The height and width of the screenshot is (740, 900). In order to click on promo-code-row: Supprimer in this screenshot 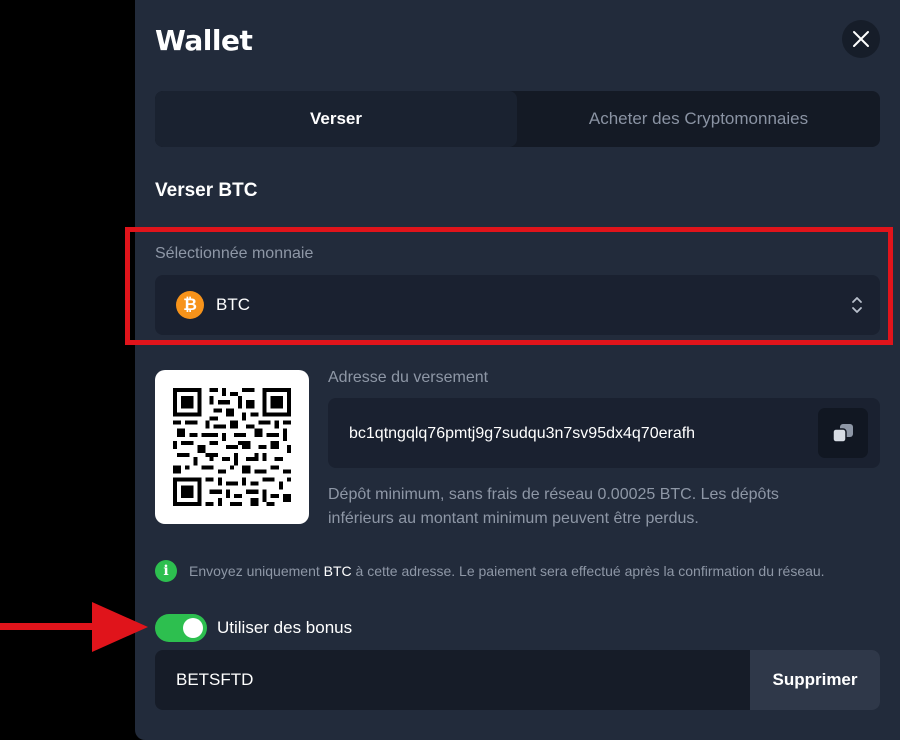, I will do `click(517, 680)`.